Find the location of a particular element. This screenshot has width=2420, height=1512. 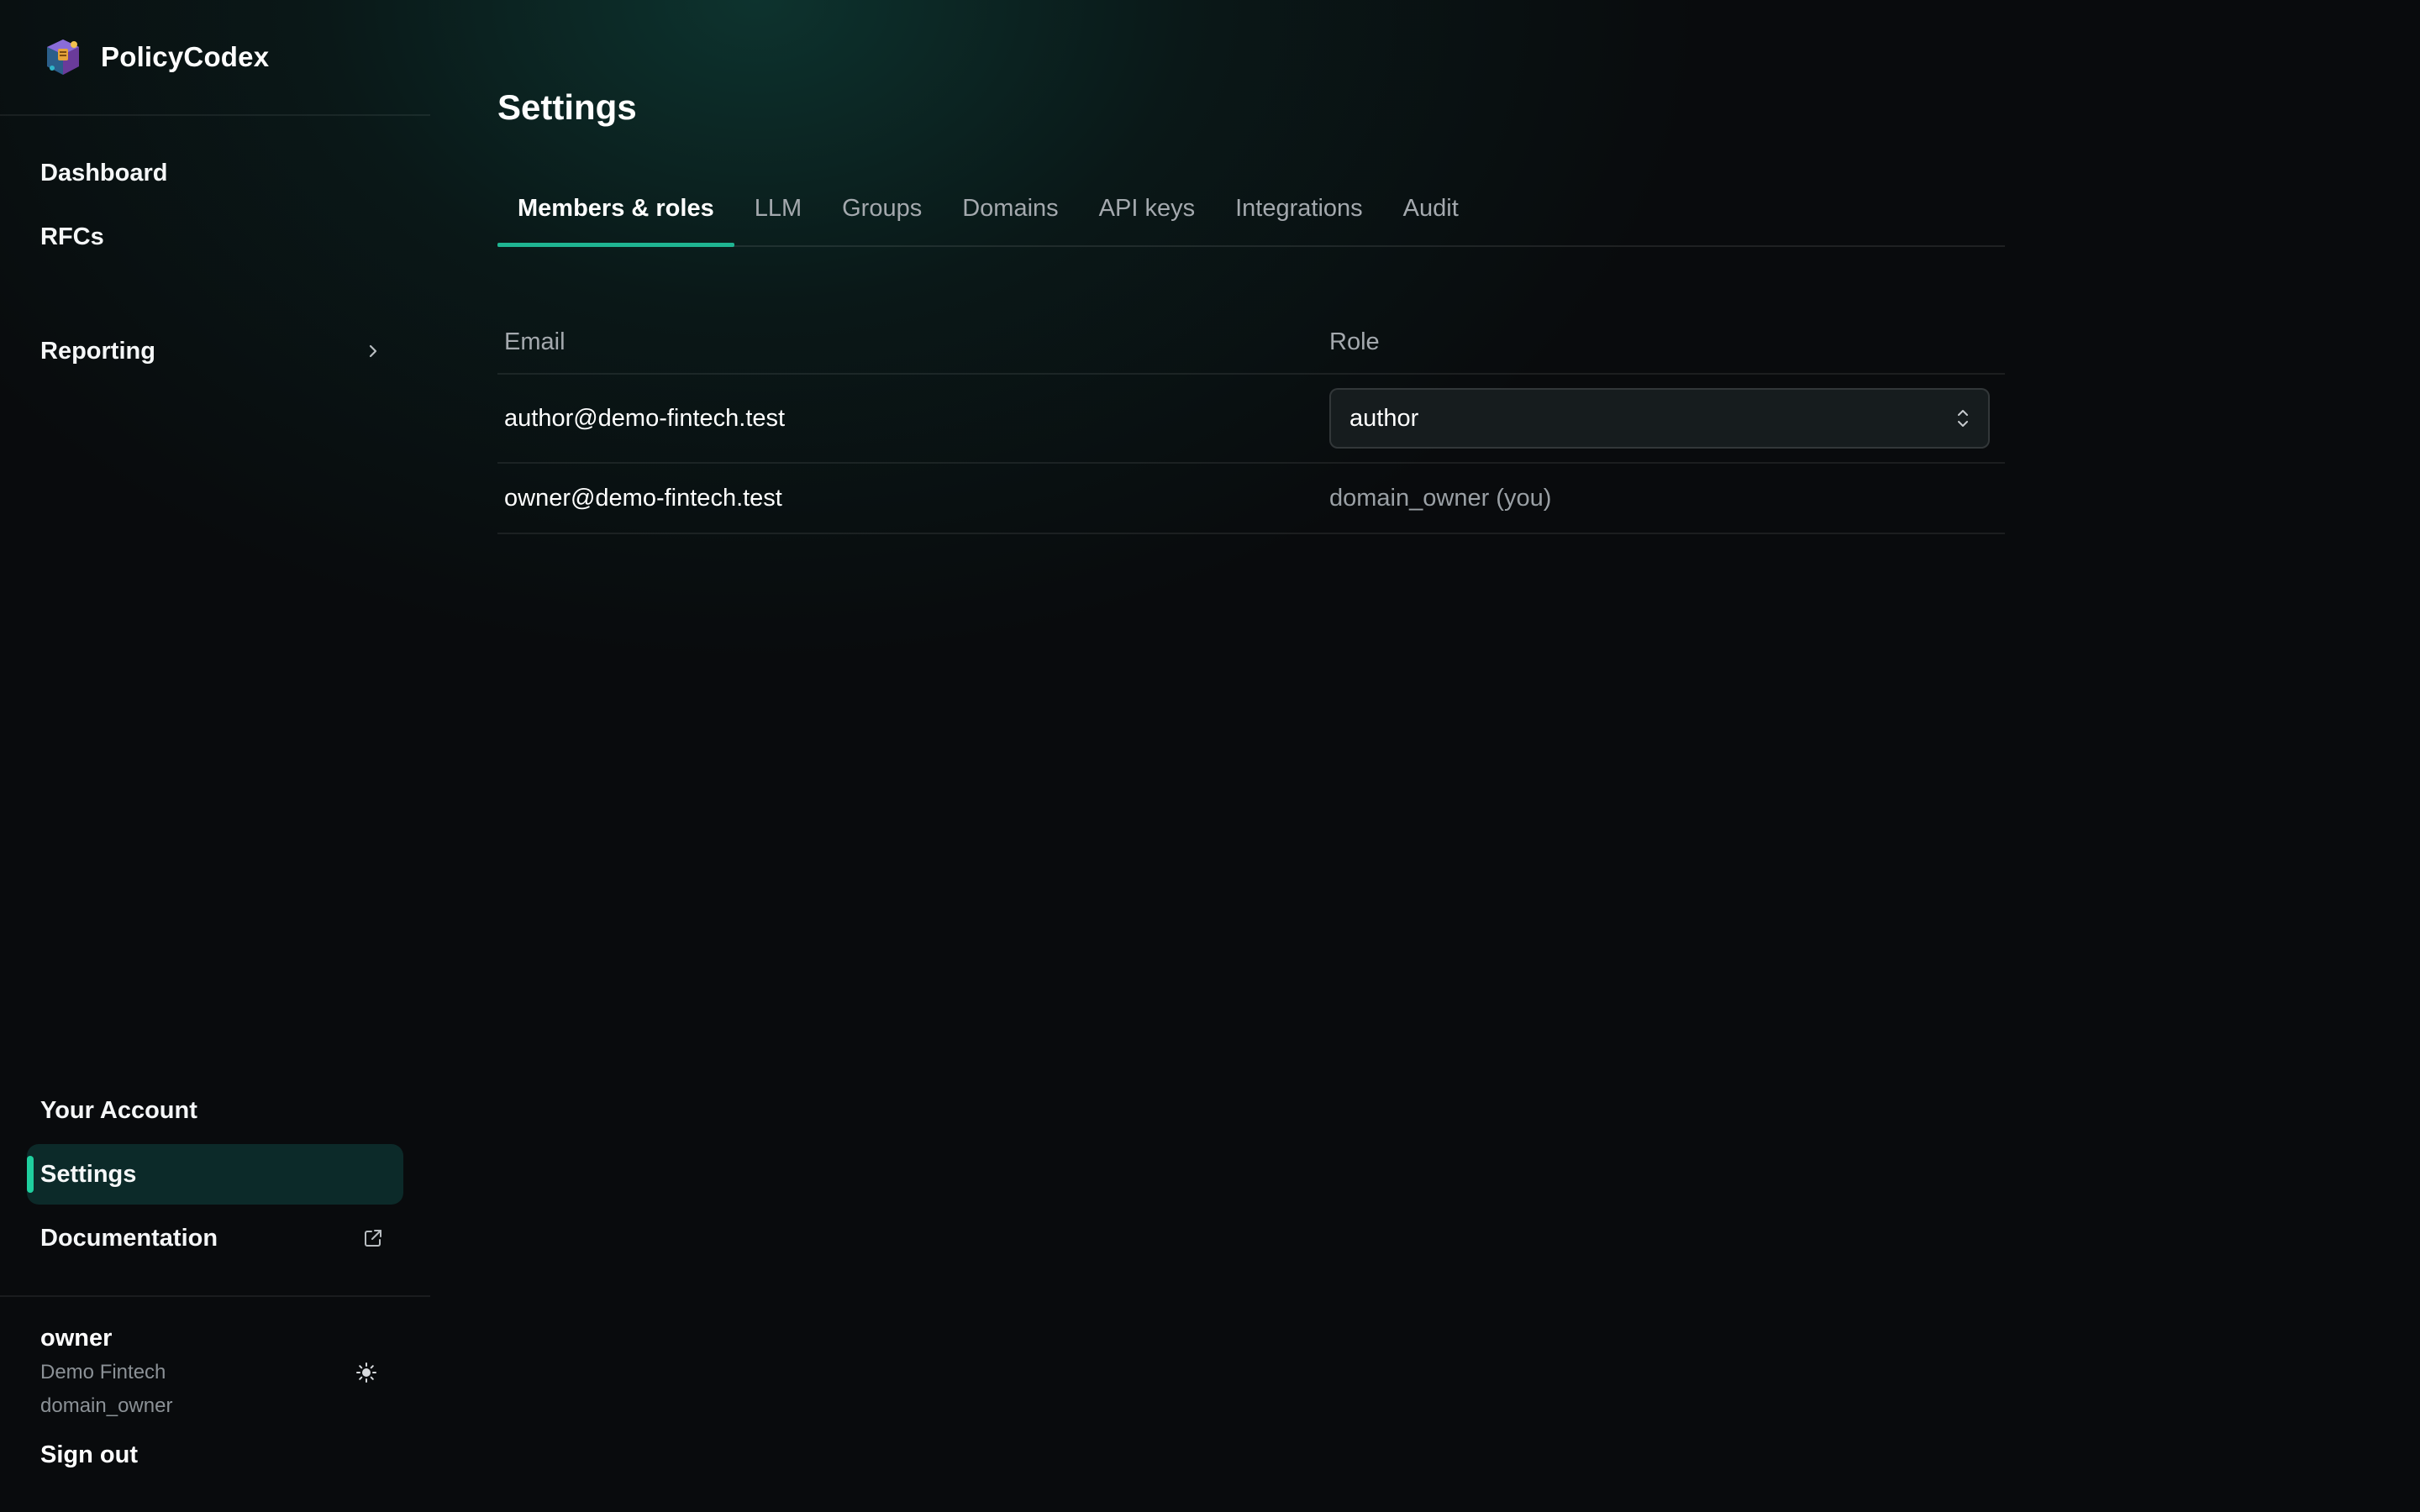

user-org: Demo Fintech is located at coordinates (103, 1372).